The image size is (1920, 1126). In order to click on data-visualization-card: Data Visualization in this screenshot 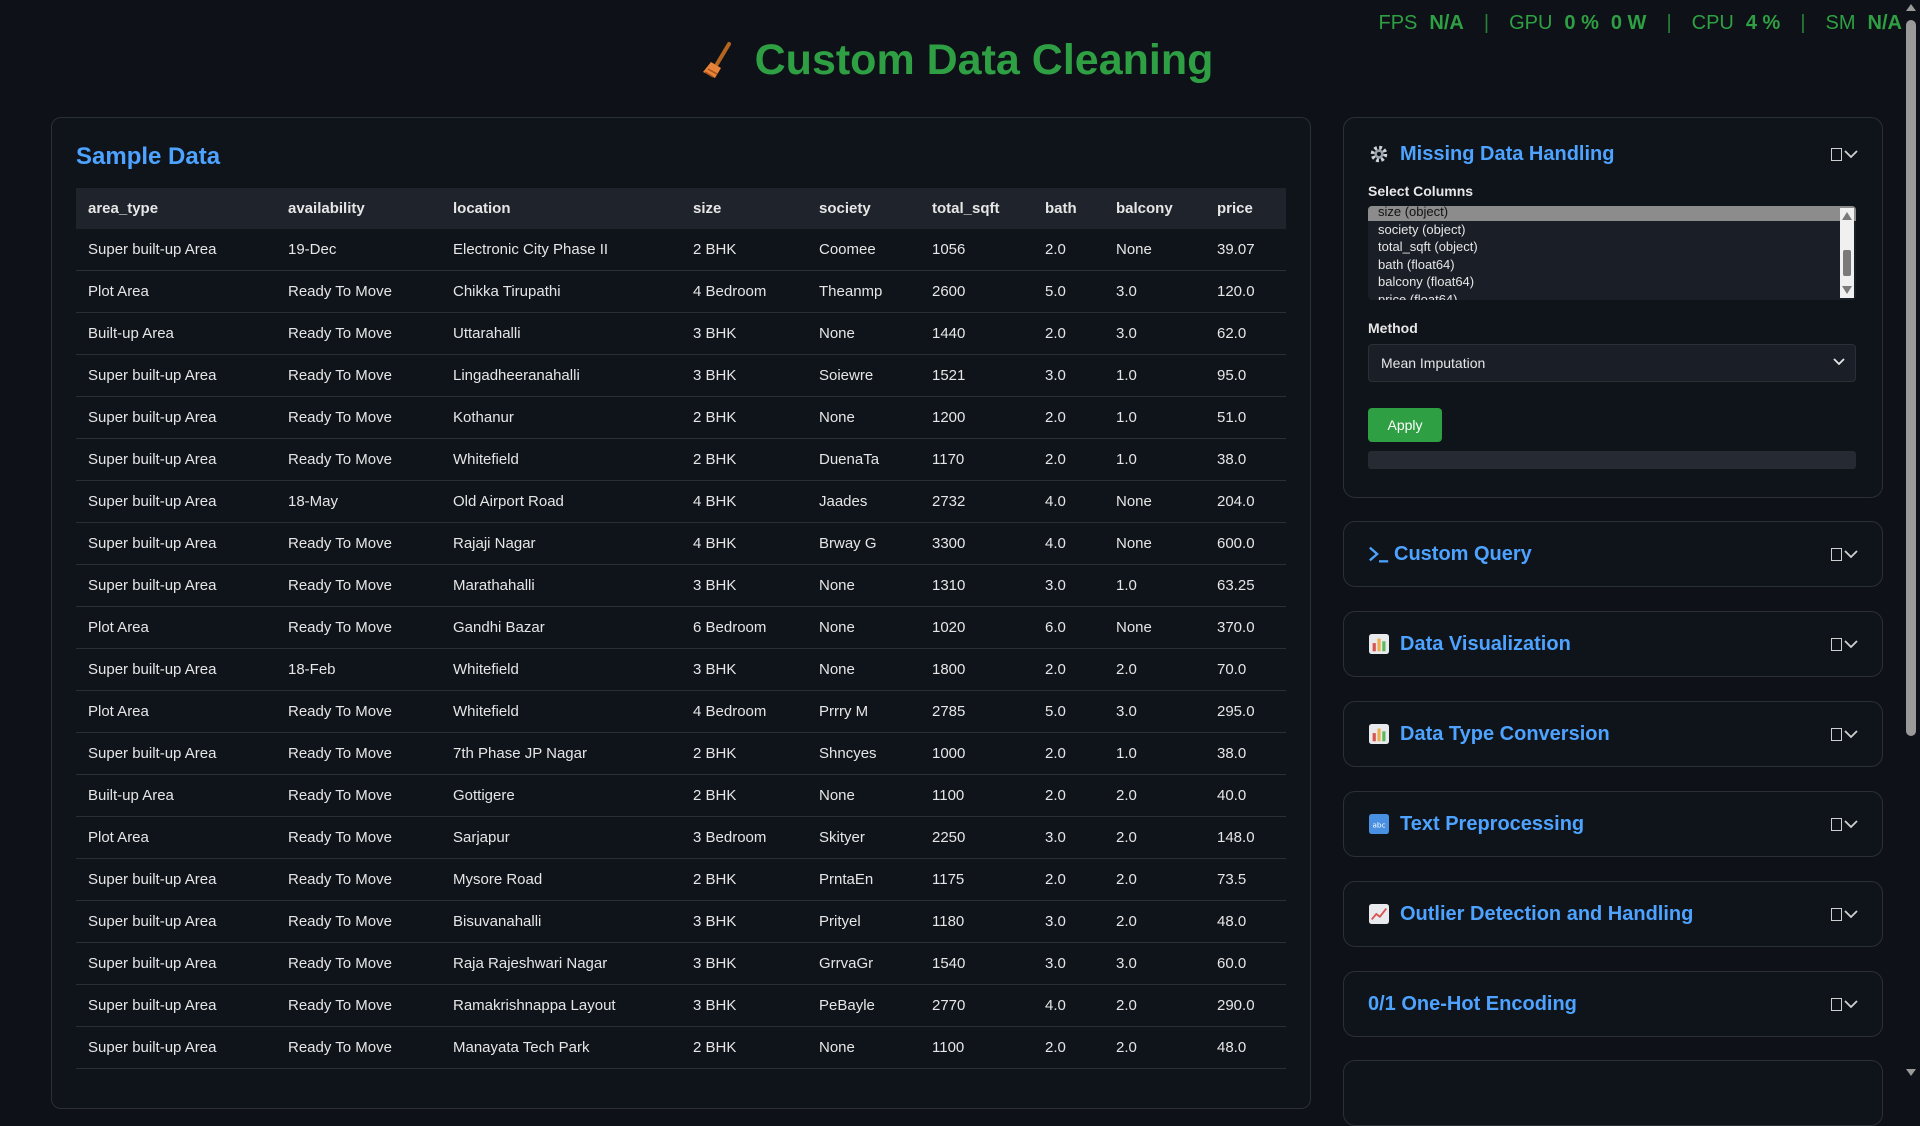, I will do `click(1613, 644)`.